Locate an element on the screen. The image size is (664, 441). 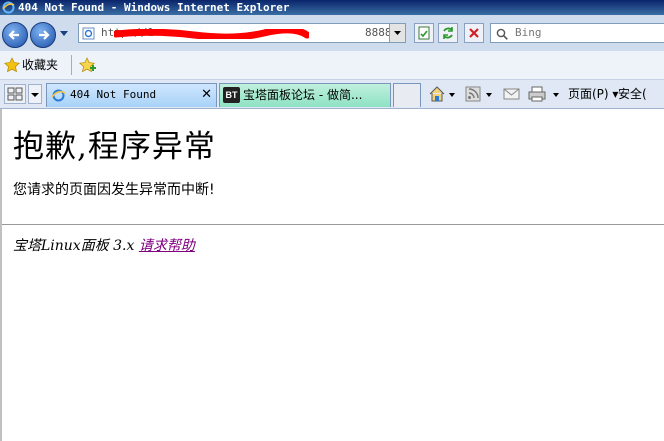
print-icon is located at coordinates (546, 94).